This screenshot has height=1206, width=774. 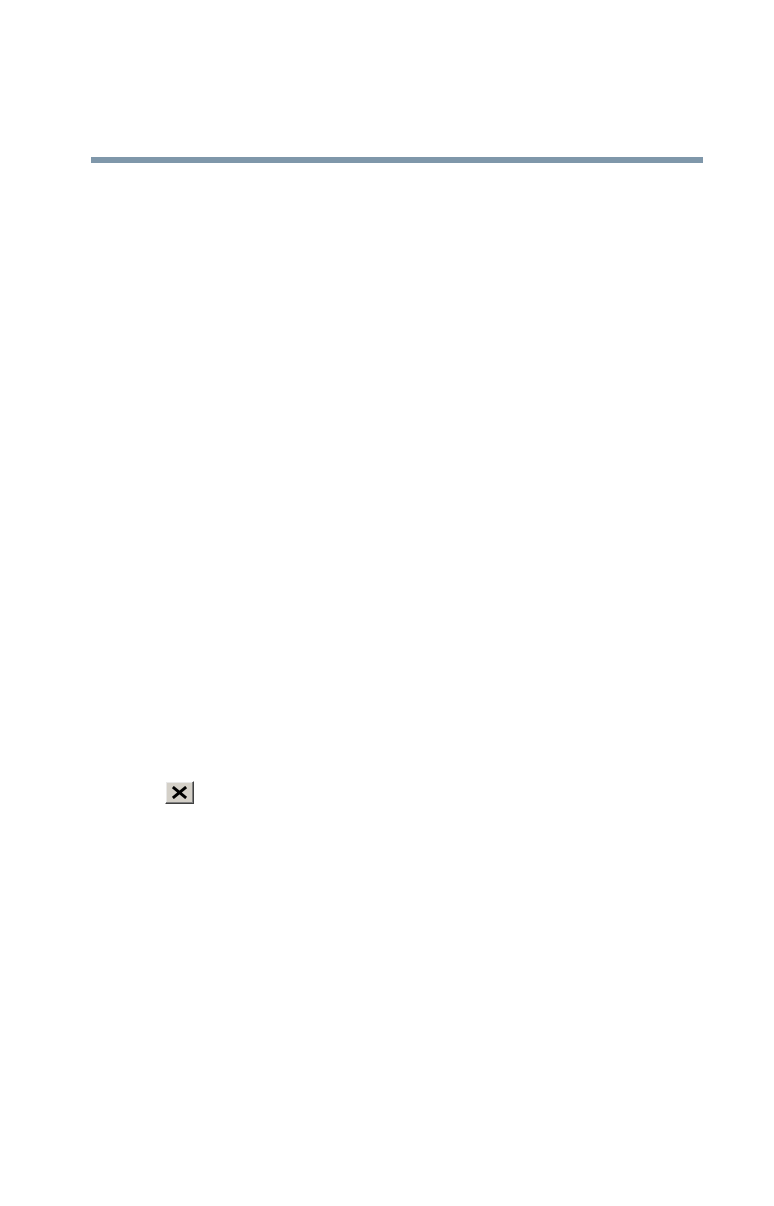 I want to click on close-button, so click(x=179, y=792).